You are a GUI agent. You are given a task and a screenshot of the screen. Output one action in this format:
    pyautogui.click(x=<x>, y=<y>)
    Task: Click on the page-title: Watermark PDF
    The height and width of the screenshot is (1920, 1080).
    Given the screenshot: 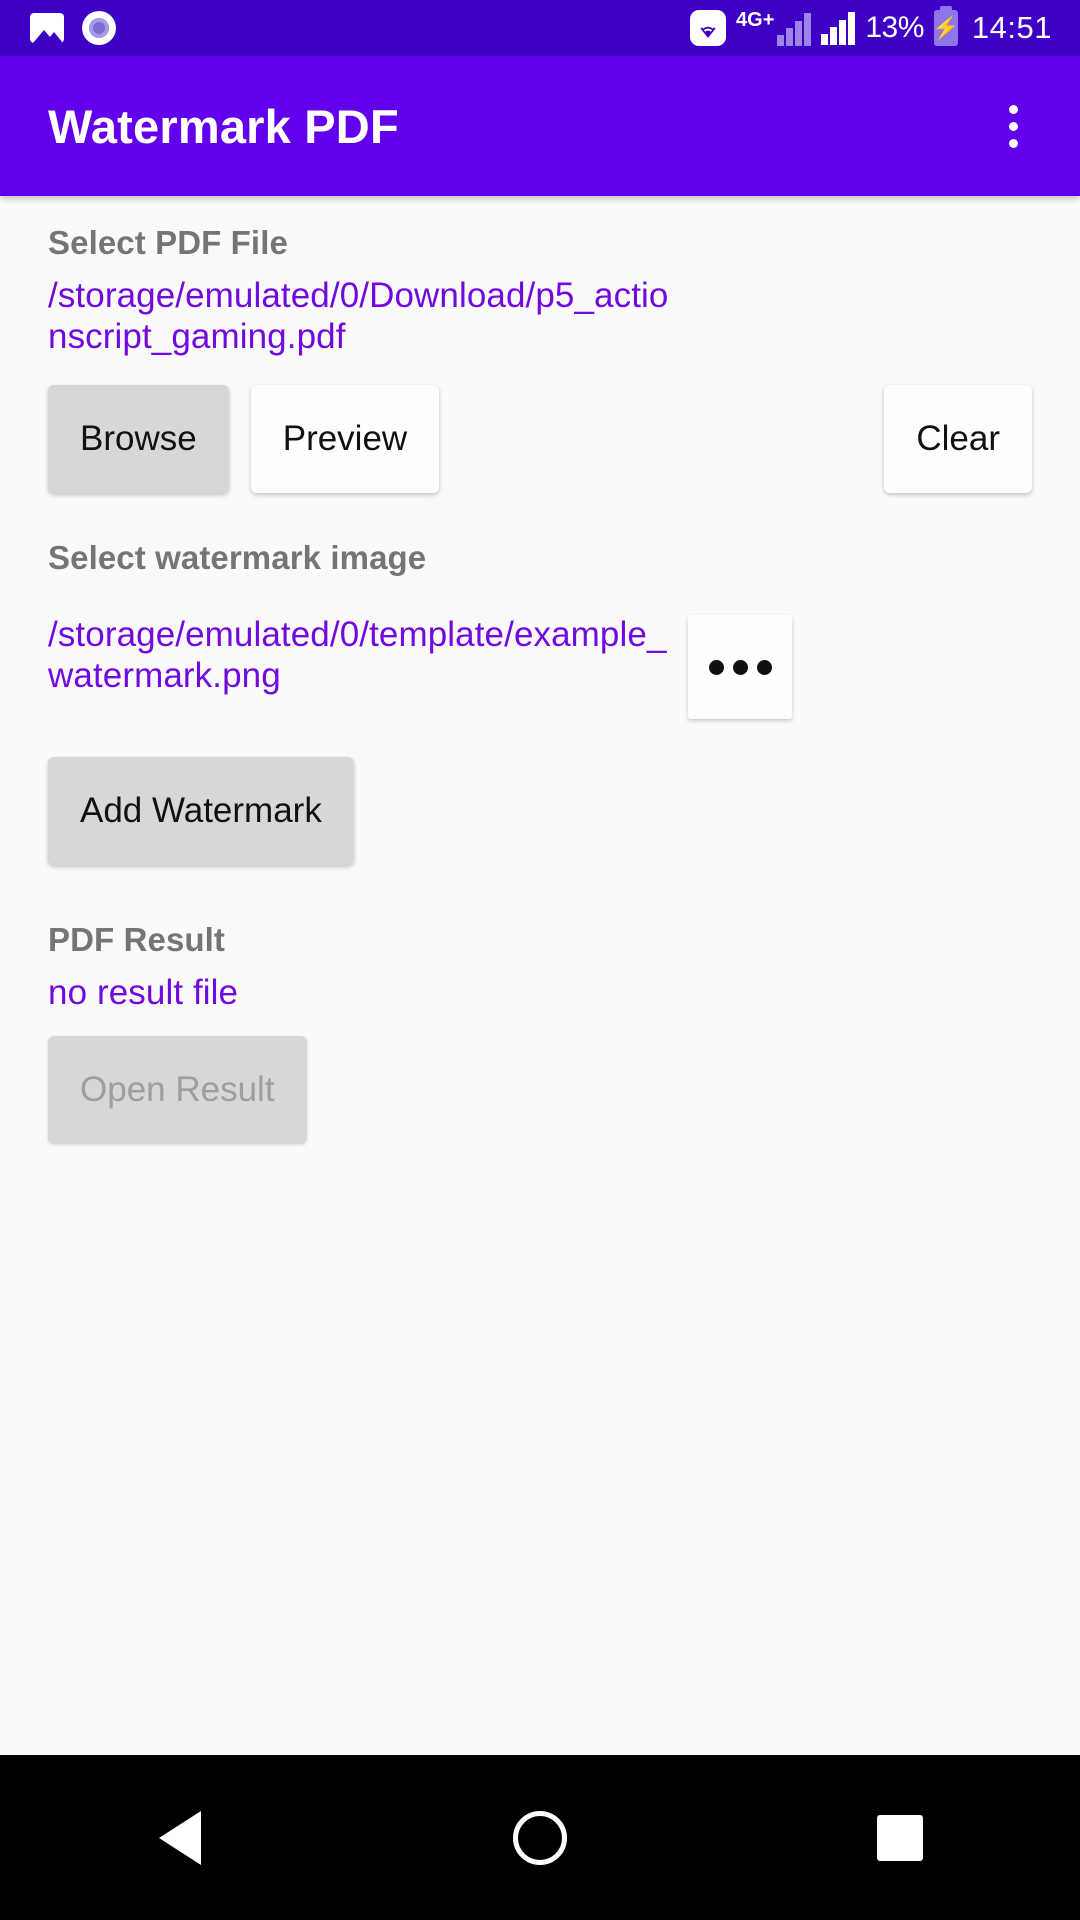 What is the action you would take?
    pyautogui.click(x=223, y=126)
    